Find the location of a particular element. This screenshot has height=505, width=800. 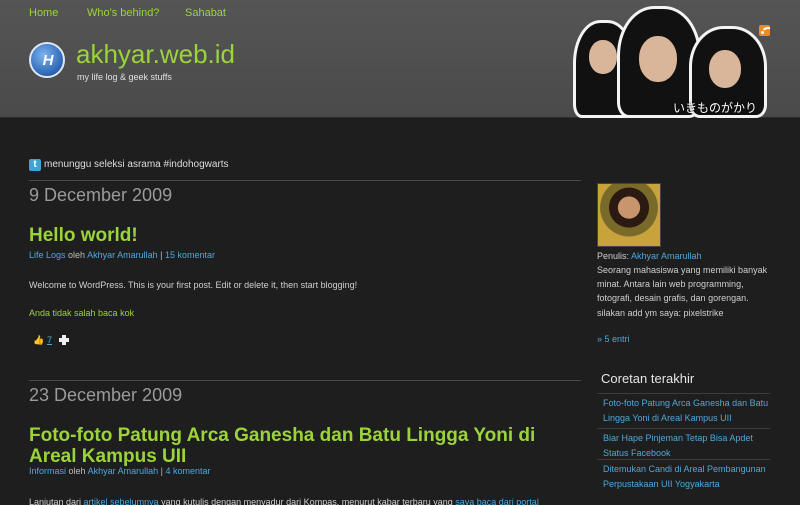

nav-home-link: Home is located at coordinates (43, 13).